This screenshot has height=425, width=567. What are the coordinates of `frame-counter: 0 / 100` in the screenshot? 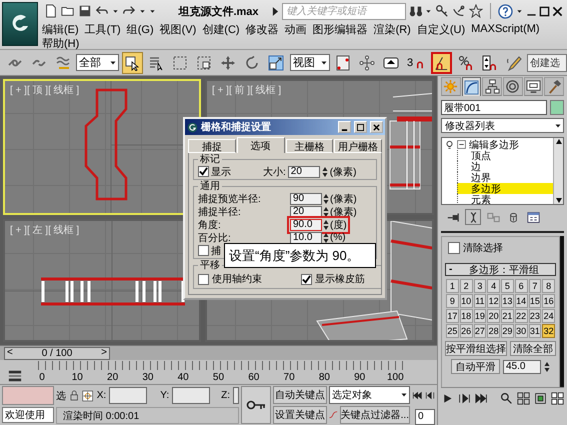 It's located at (57, 353).